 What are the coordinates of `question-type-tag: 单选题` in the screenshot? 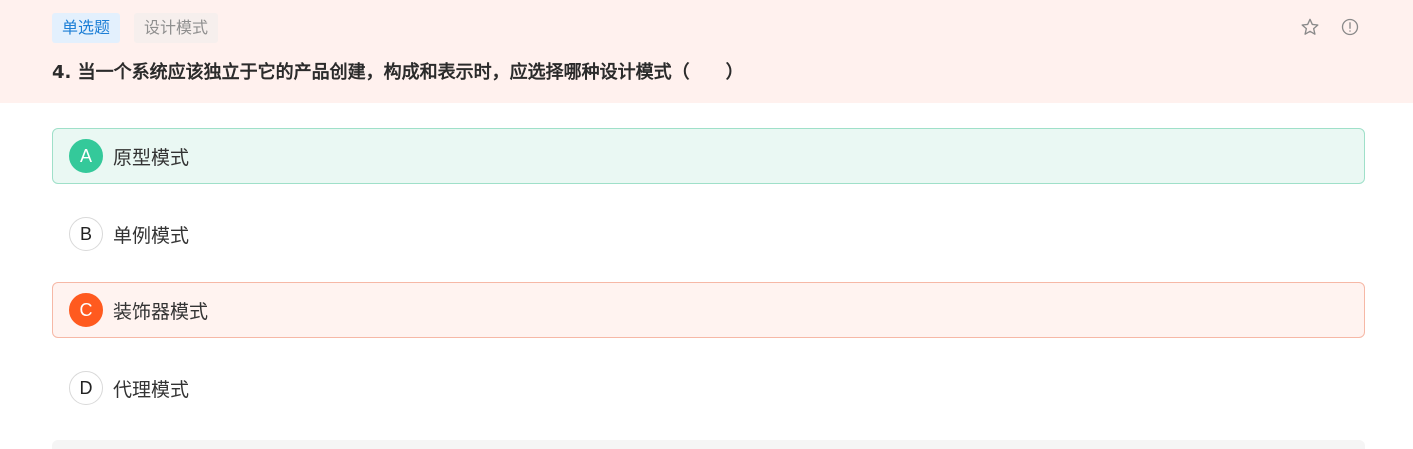 It's located at (86, 28).